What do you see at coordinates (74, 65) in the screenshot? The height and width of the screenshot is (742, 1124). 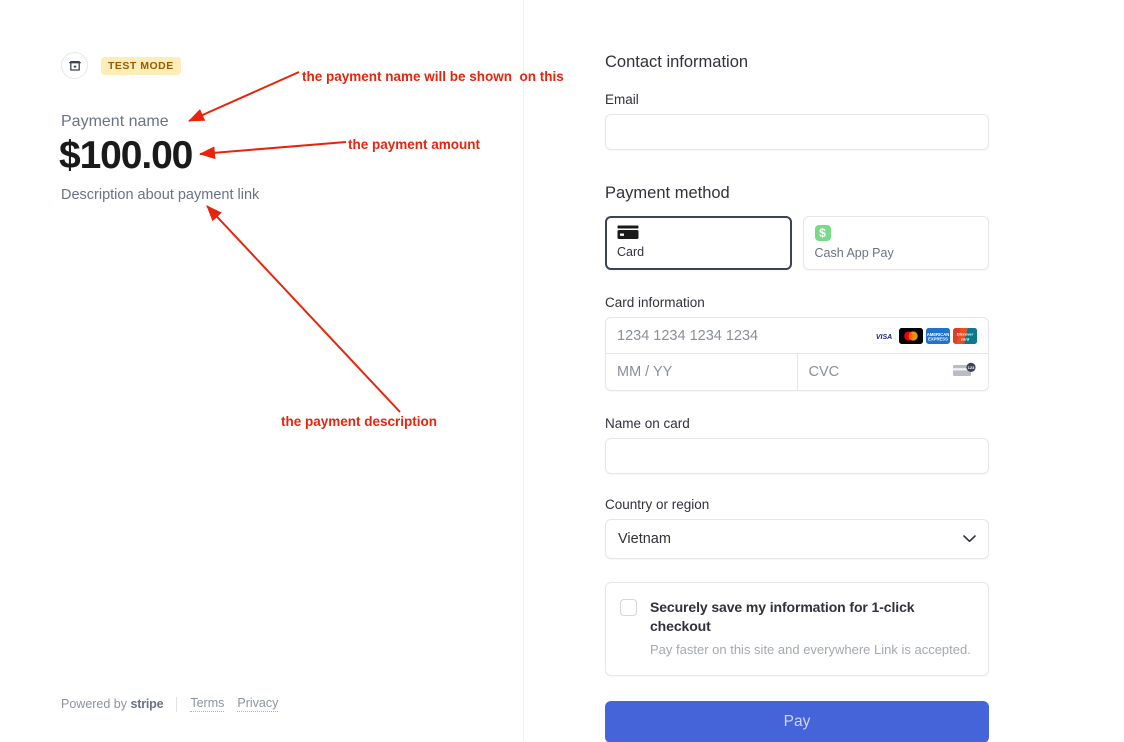 I see `storefront-icon` at bounding box center [74, 65].